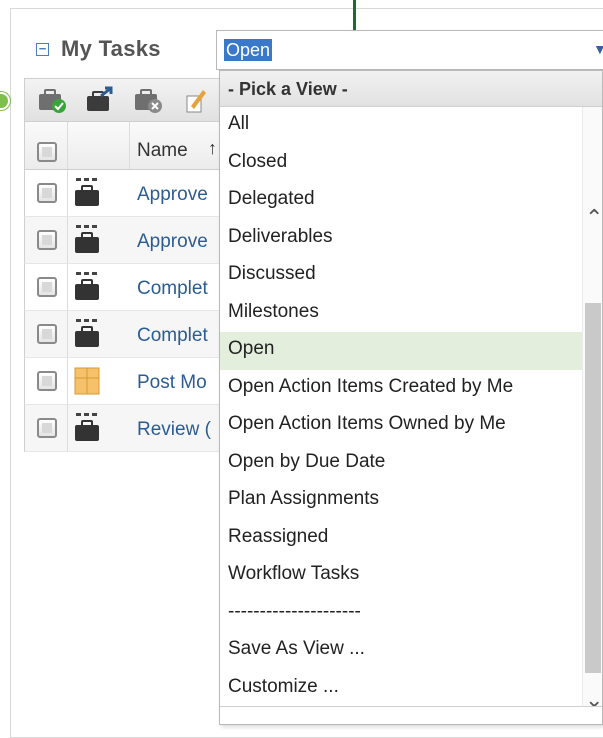 The image size is (603, 738). I want to click on view-select-value: Open, so click(248, 50).